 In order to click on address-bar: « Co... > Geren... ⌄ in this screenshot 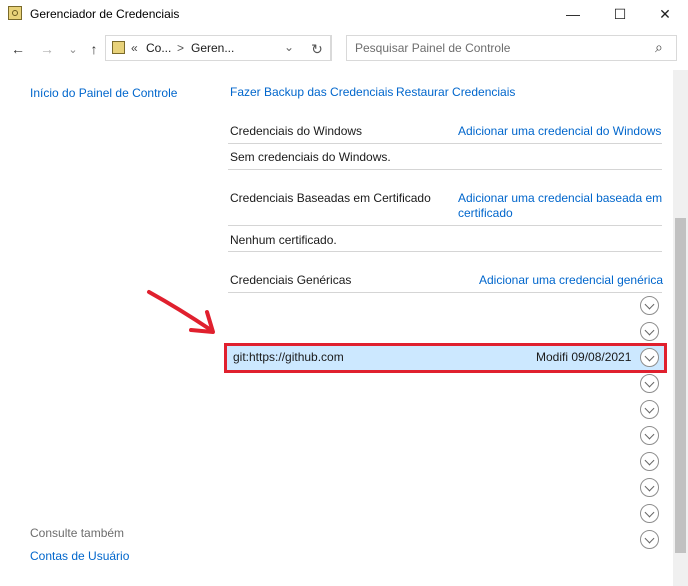, I will do `click(218, 48)`.